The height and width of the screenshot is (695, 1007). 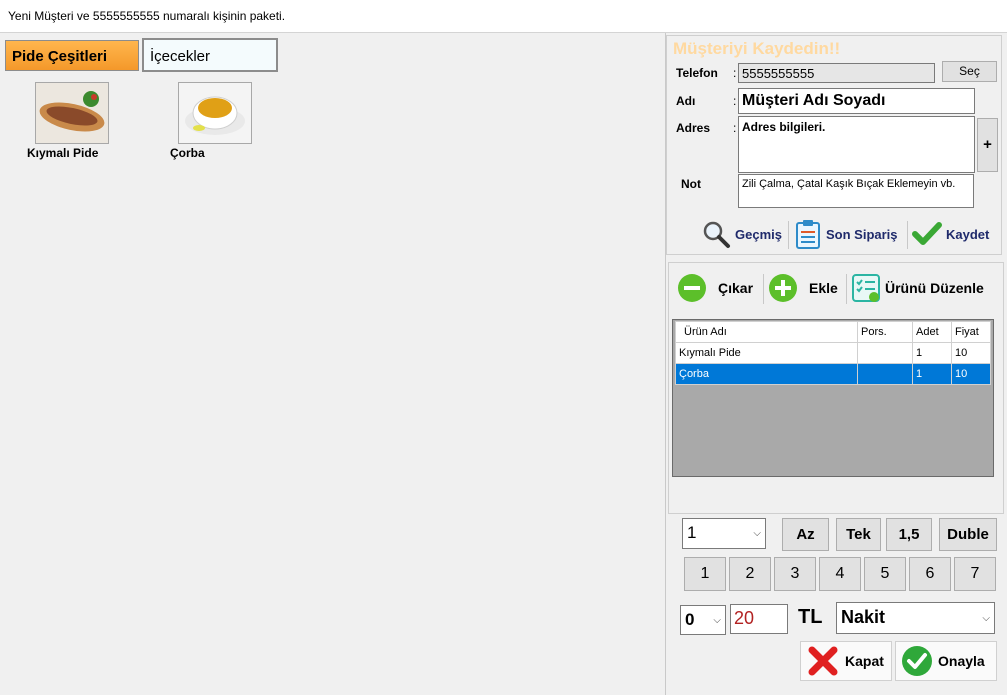 I want to click on number-button-2: 2, so click(x=750, y=574).